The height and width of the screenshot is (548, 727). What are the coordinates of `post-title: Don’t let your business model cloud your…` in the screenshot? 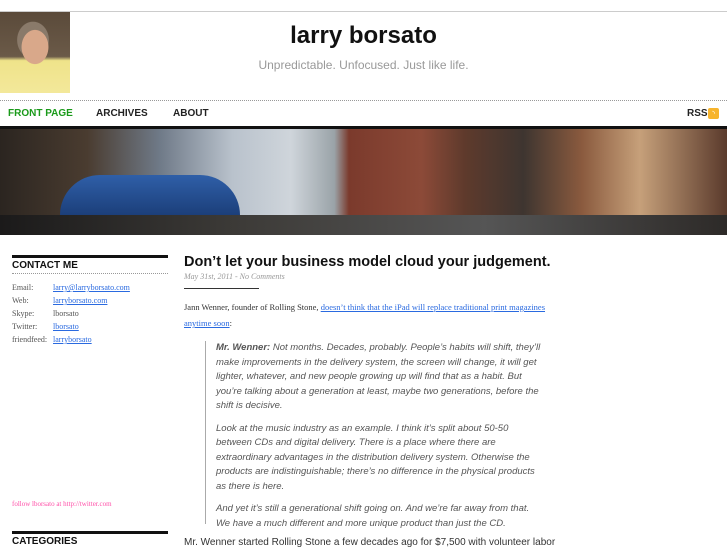 It's located at (367, 262).